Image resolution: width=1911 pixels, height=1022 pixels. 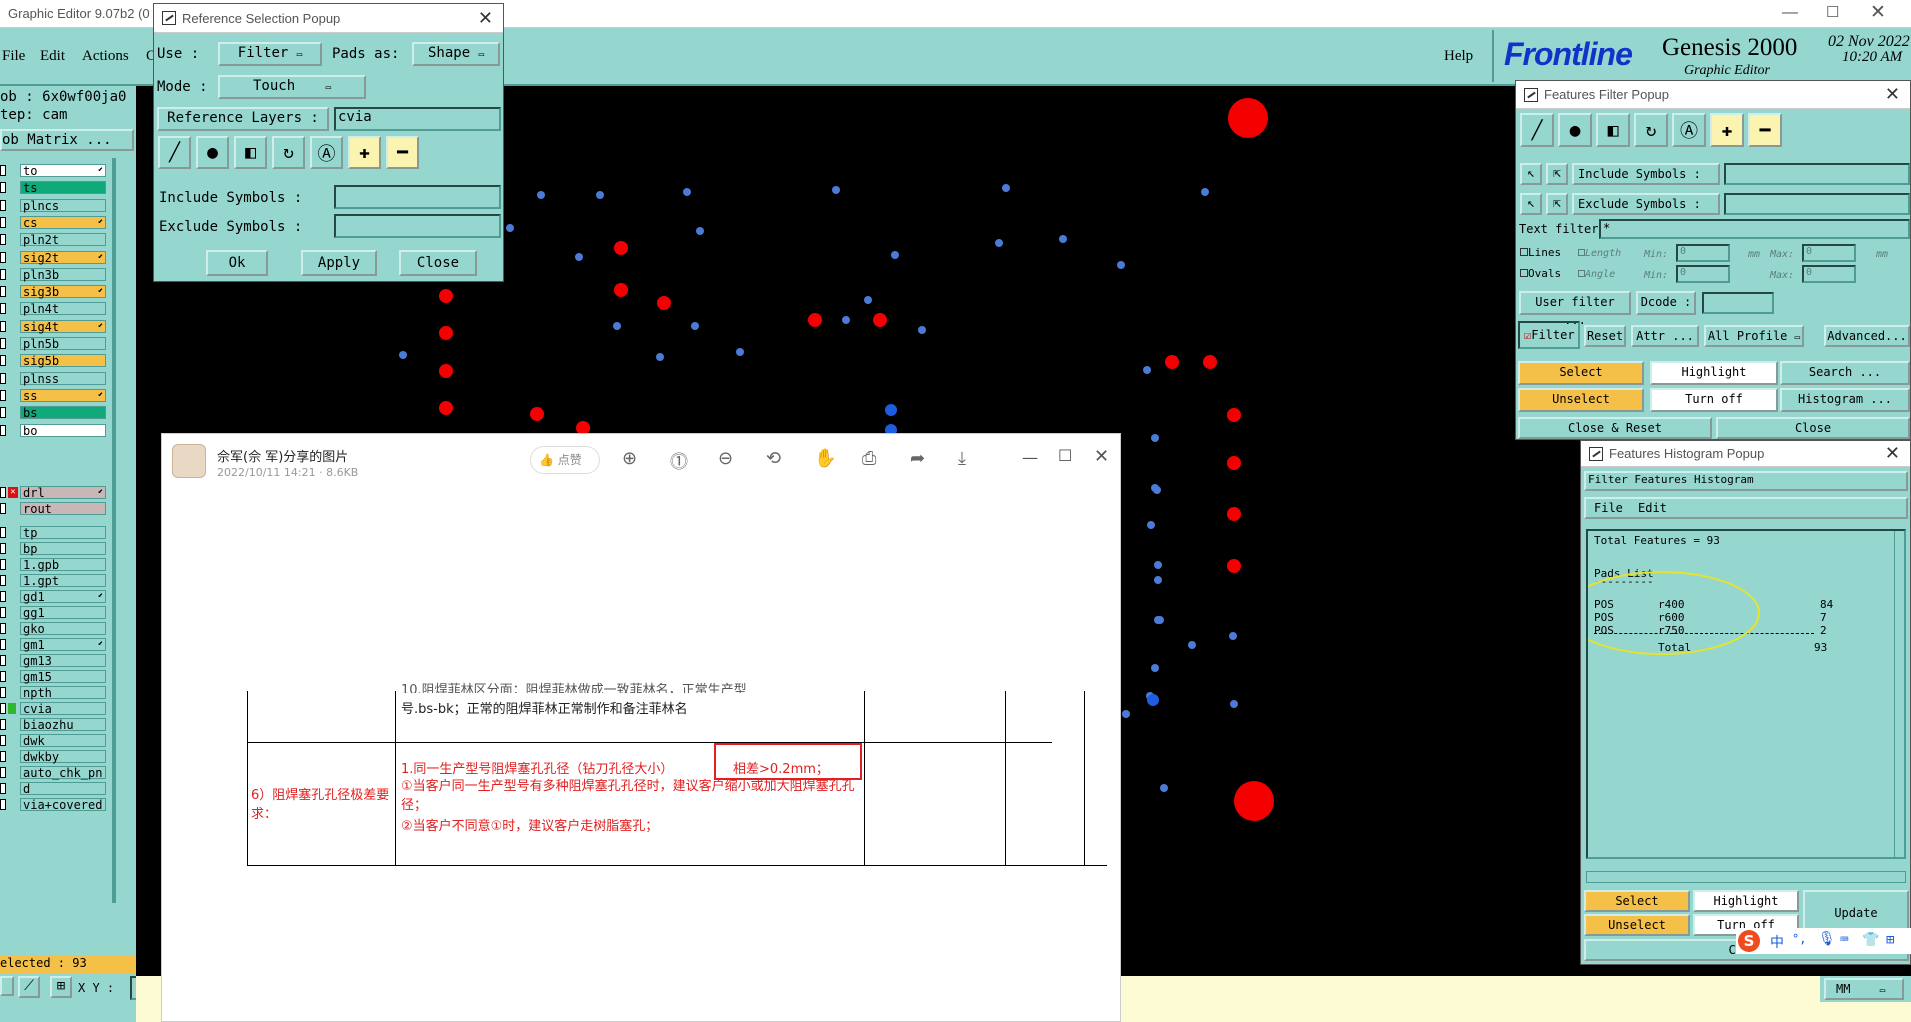 I want to click on minimize-icon: —, so click(x=1790, y=13).